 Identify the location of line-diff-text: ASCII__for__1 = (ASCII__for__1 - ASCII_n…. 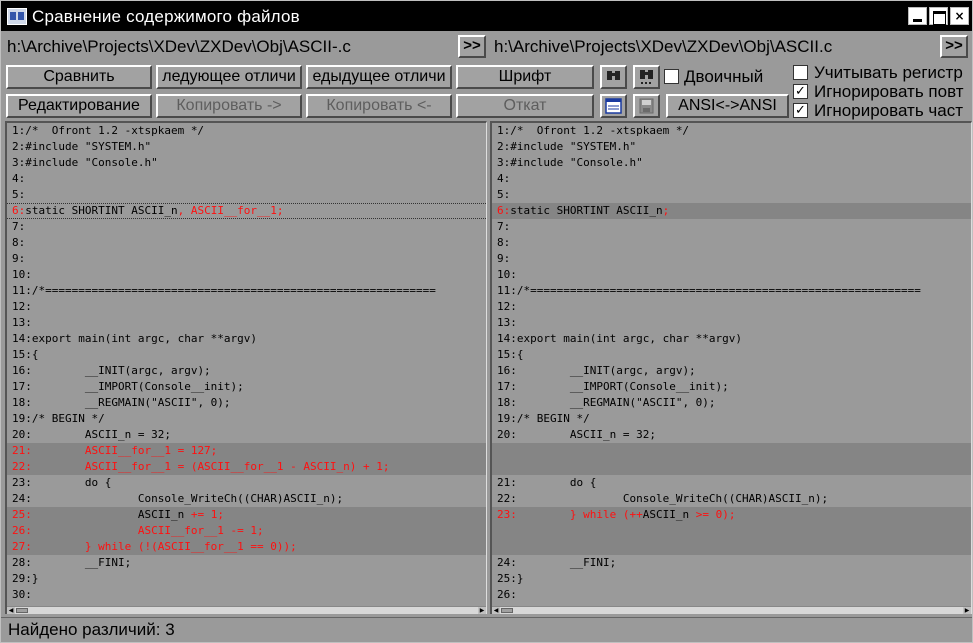
(210, 466).